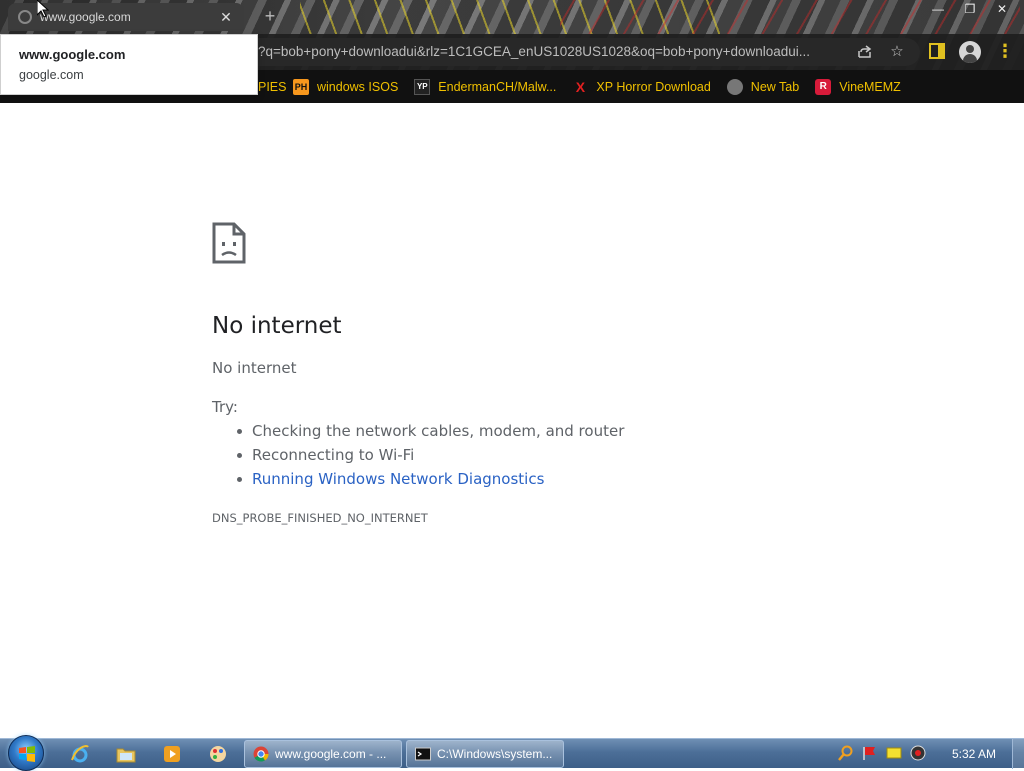 Image resolution: width=1024 pixels, height=771 pixels. I want to click on close-icon: ✕, so click(226, 17).